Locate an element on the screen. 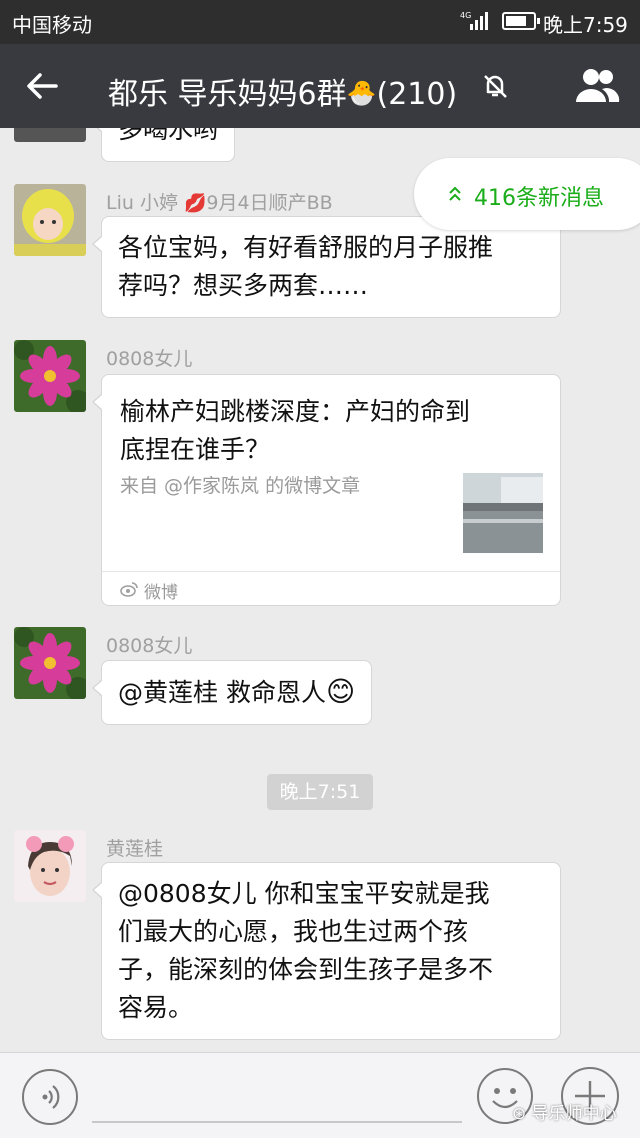 The image size is (640, 1138). avatar is located at coordinates (50, 135).